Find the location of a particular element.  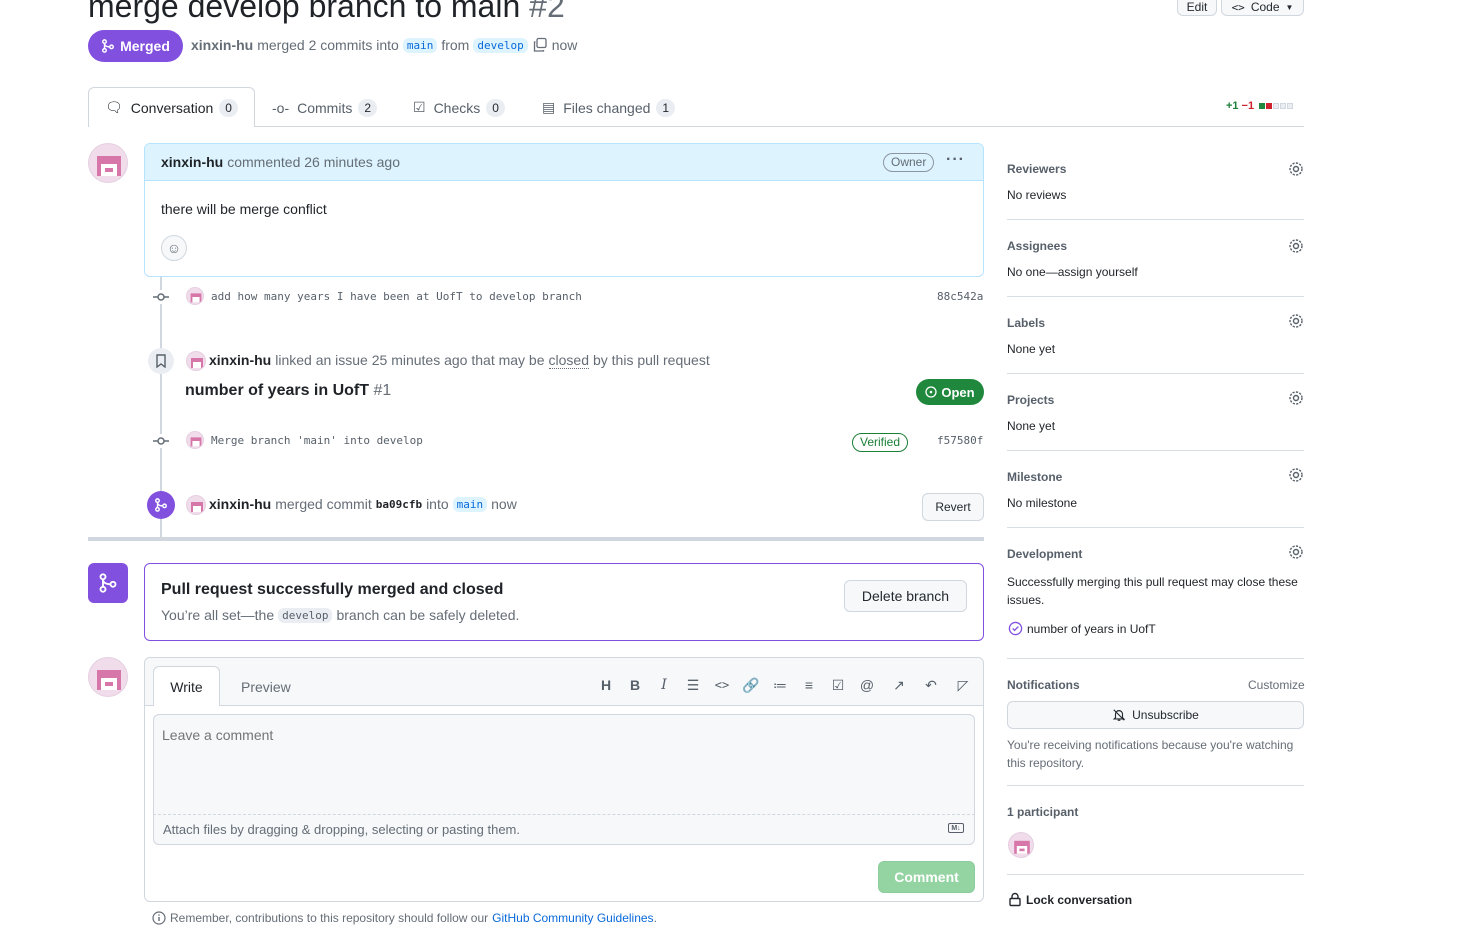

tab-preview: Preview is located at coordinates (266, 687).